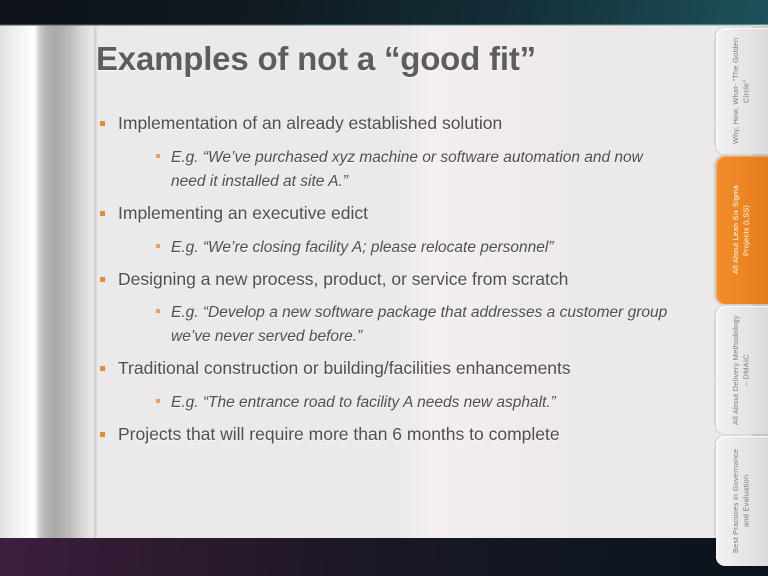  Describe the element at coordinates (316, 58) in the screenshot. I see `page-title: Examples of not a “good fit”` at that location.